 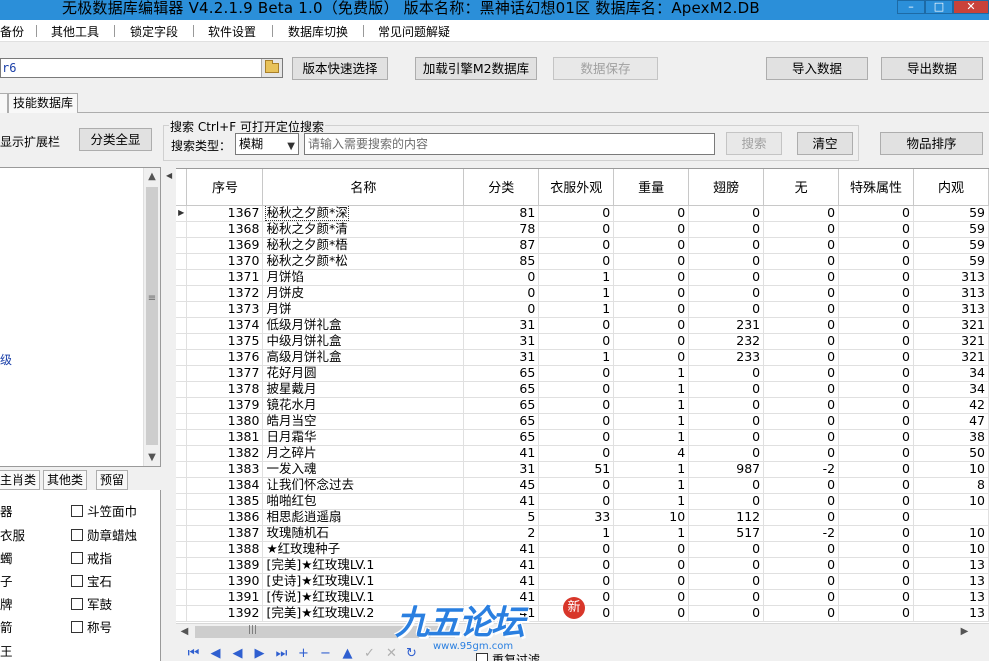 What do you see at coordinates (225, 187) in the screenshot?
I see `col-header-id: 序号` at bounding box center [225, 187].